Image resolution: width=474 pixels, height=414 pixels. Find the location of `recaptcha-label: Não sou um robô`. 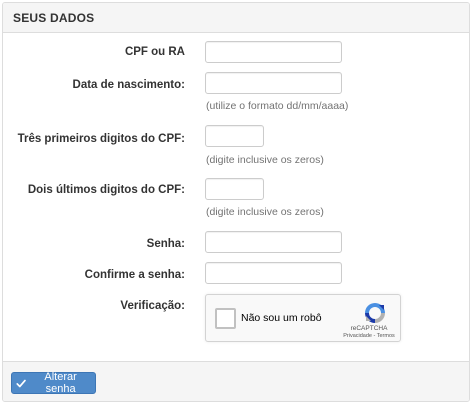

recaptcha-label: Não sou um robô is located at coordinates (281, 318).